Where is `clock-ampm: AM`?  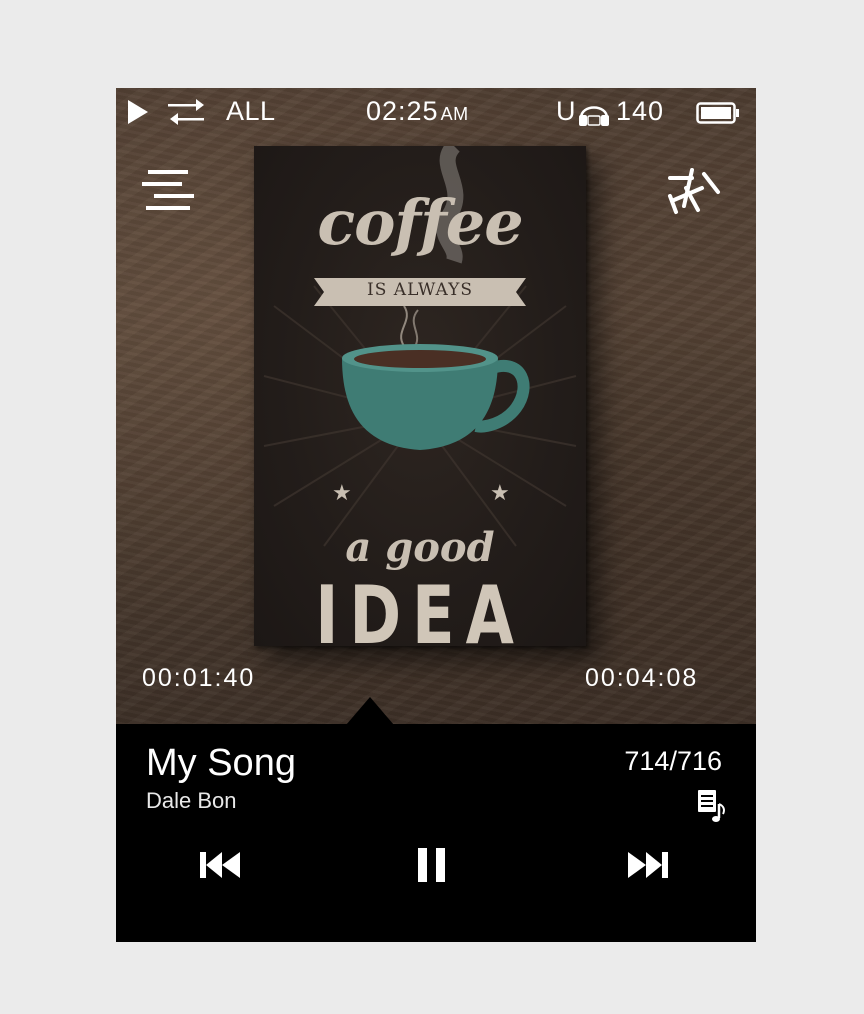
clock-ampm: AM is located at coordinates (454, 114).